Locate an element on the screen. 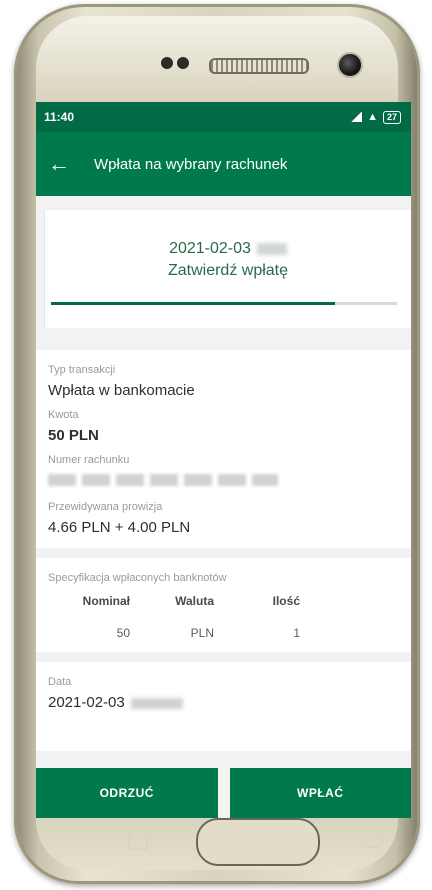 Image resolution: width=432 pixels, height=890 pixels. confirm-date: 2021-02-03 is located at coordinates (228, 249).